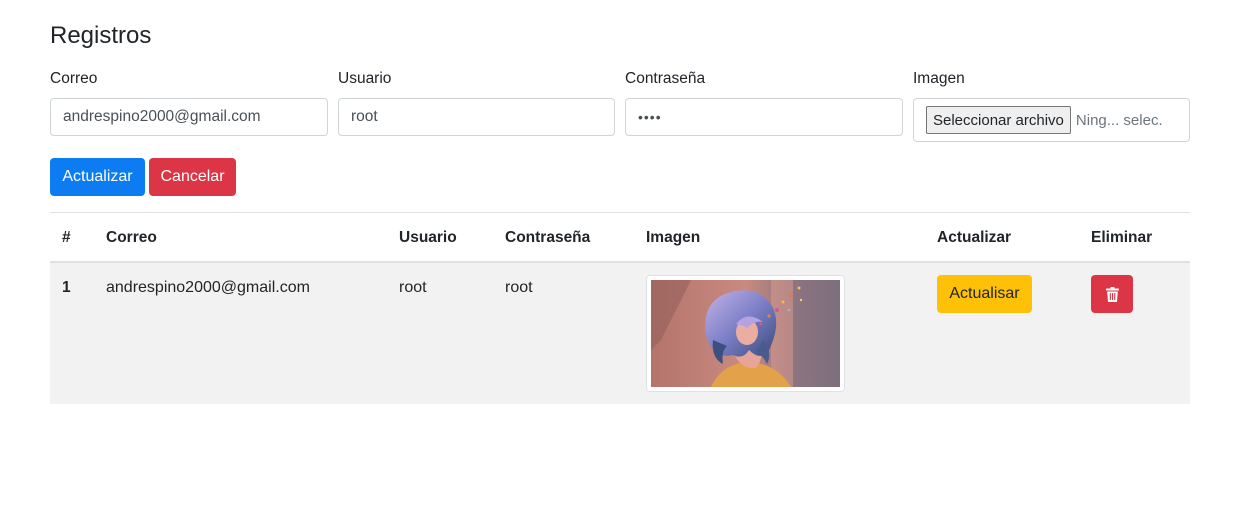 The height and width of the screenshot is (527, 1250). What do you see at coordinates (984, 294) in the screenshot?
I see `row-update-button: Actualisar` at bounding box center [984, 294].